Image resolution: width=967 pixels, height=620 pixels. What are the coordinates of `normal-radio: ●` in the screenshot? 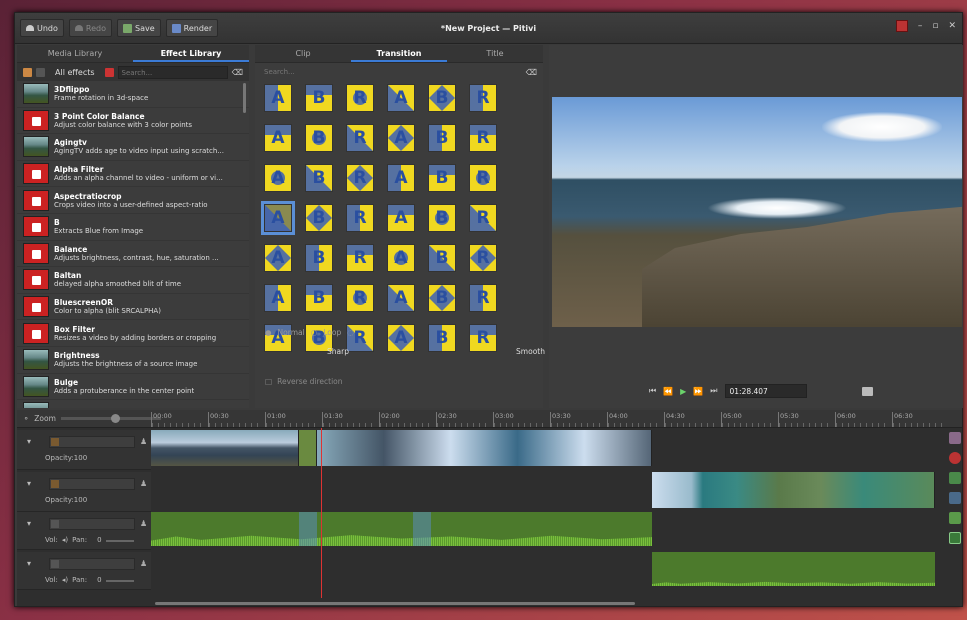 It's located at (268, 332).